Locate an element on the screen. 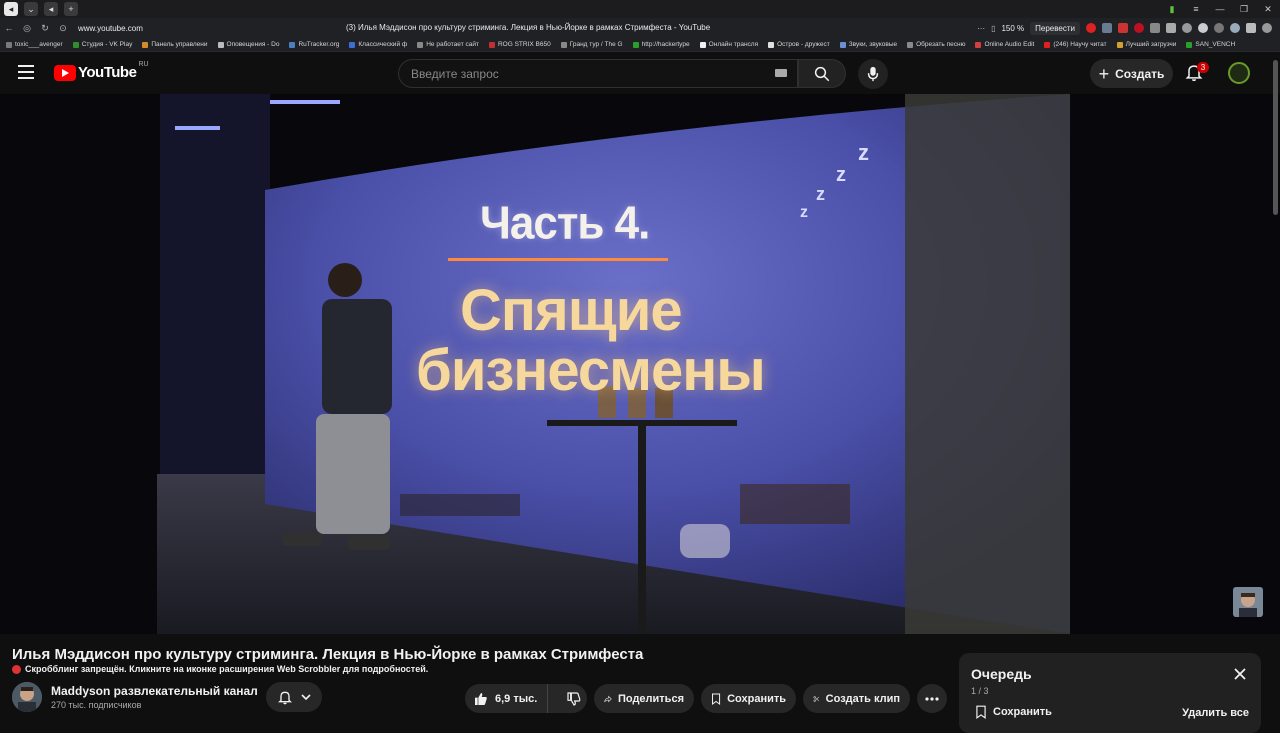 Image resolution: width=1280 pixels, height=733 pixels. remove-all-button: Удалить все is located at coordinates (1215, 713).